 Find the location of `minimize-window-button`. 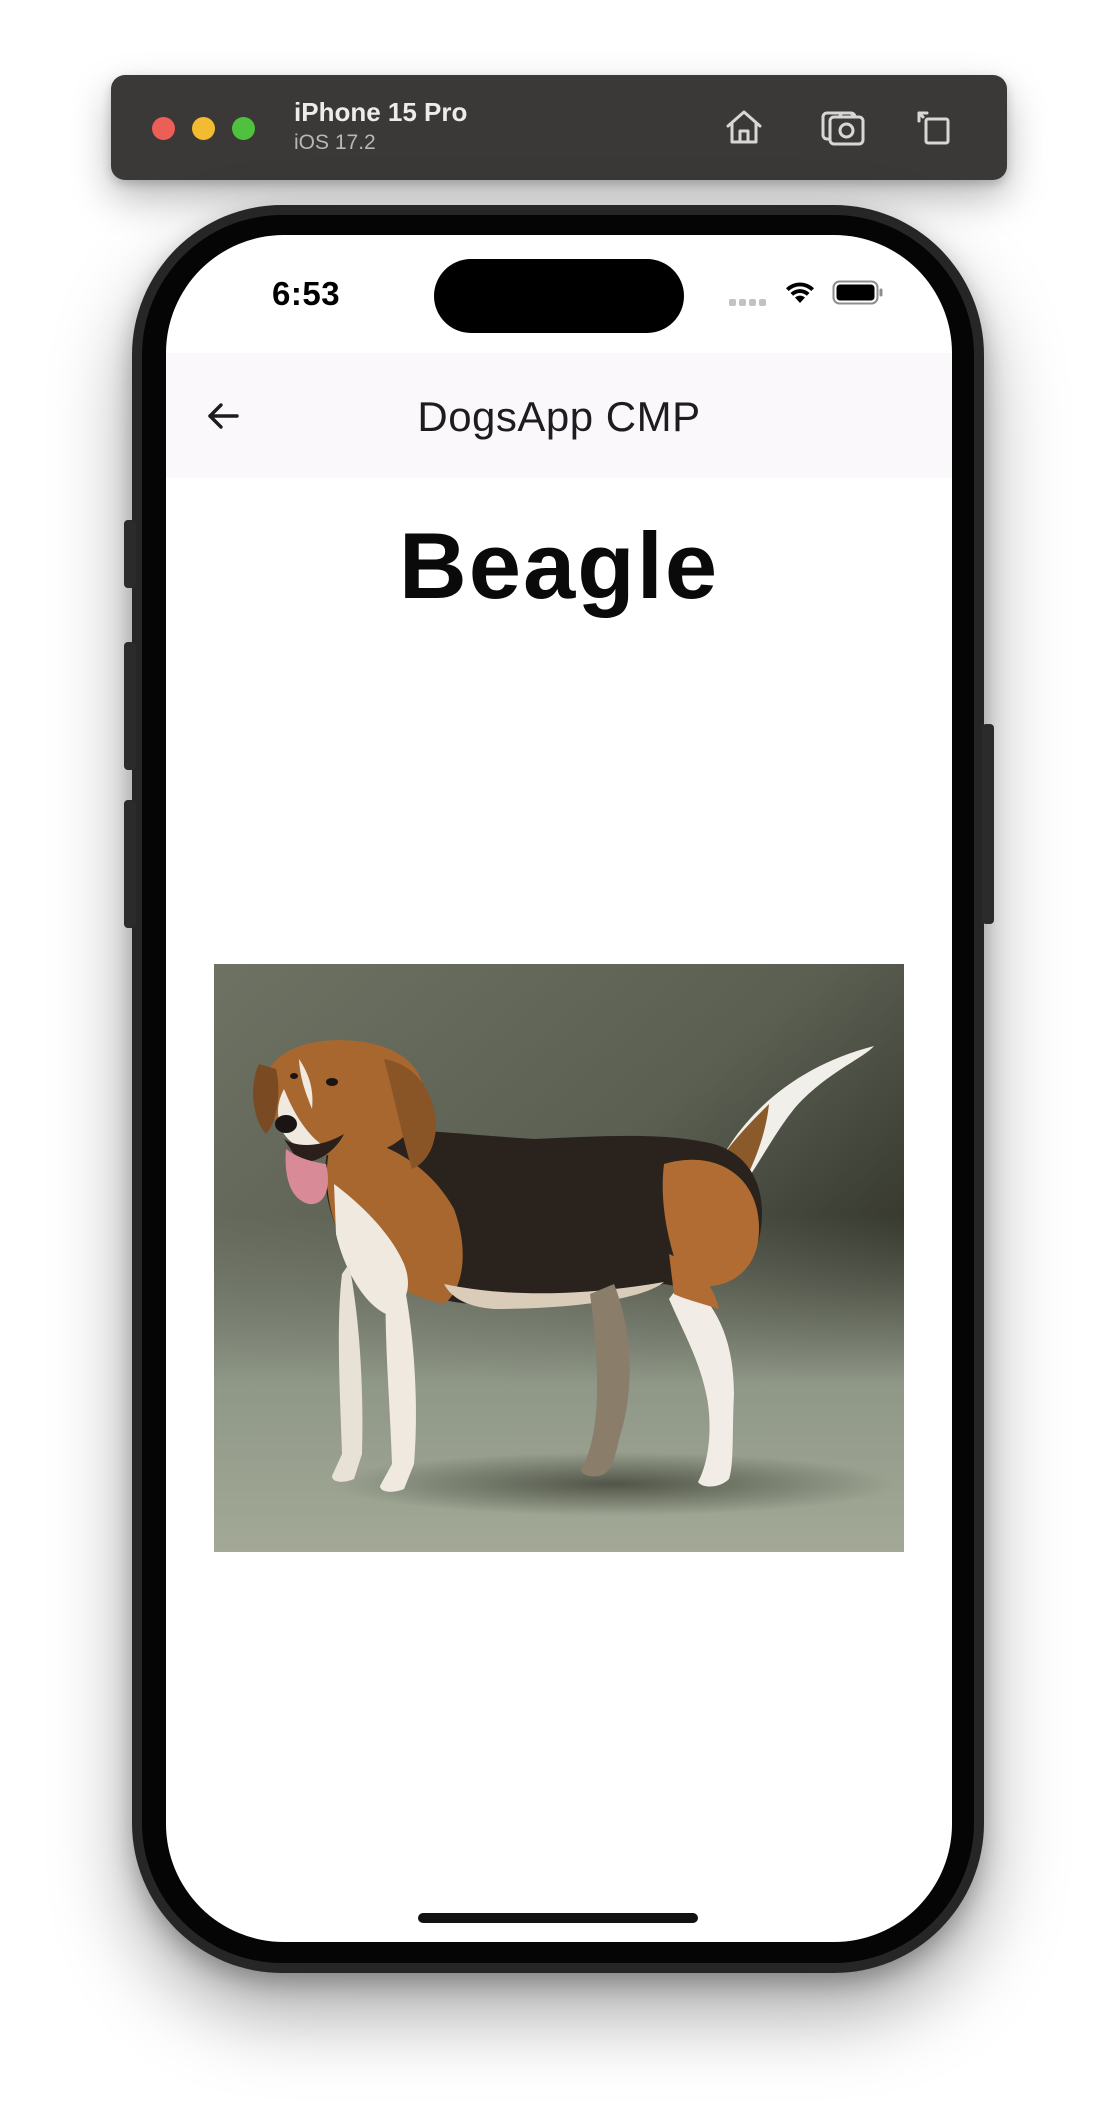

minimize-window-button is located at coordinates (203, 128).